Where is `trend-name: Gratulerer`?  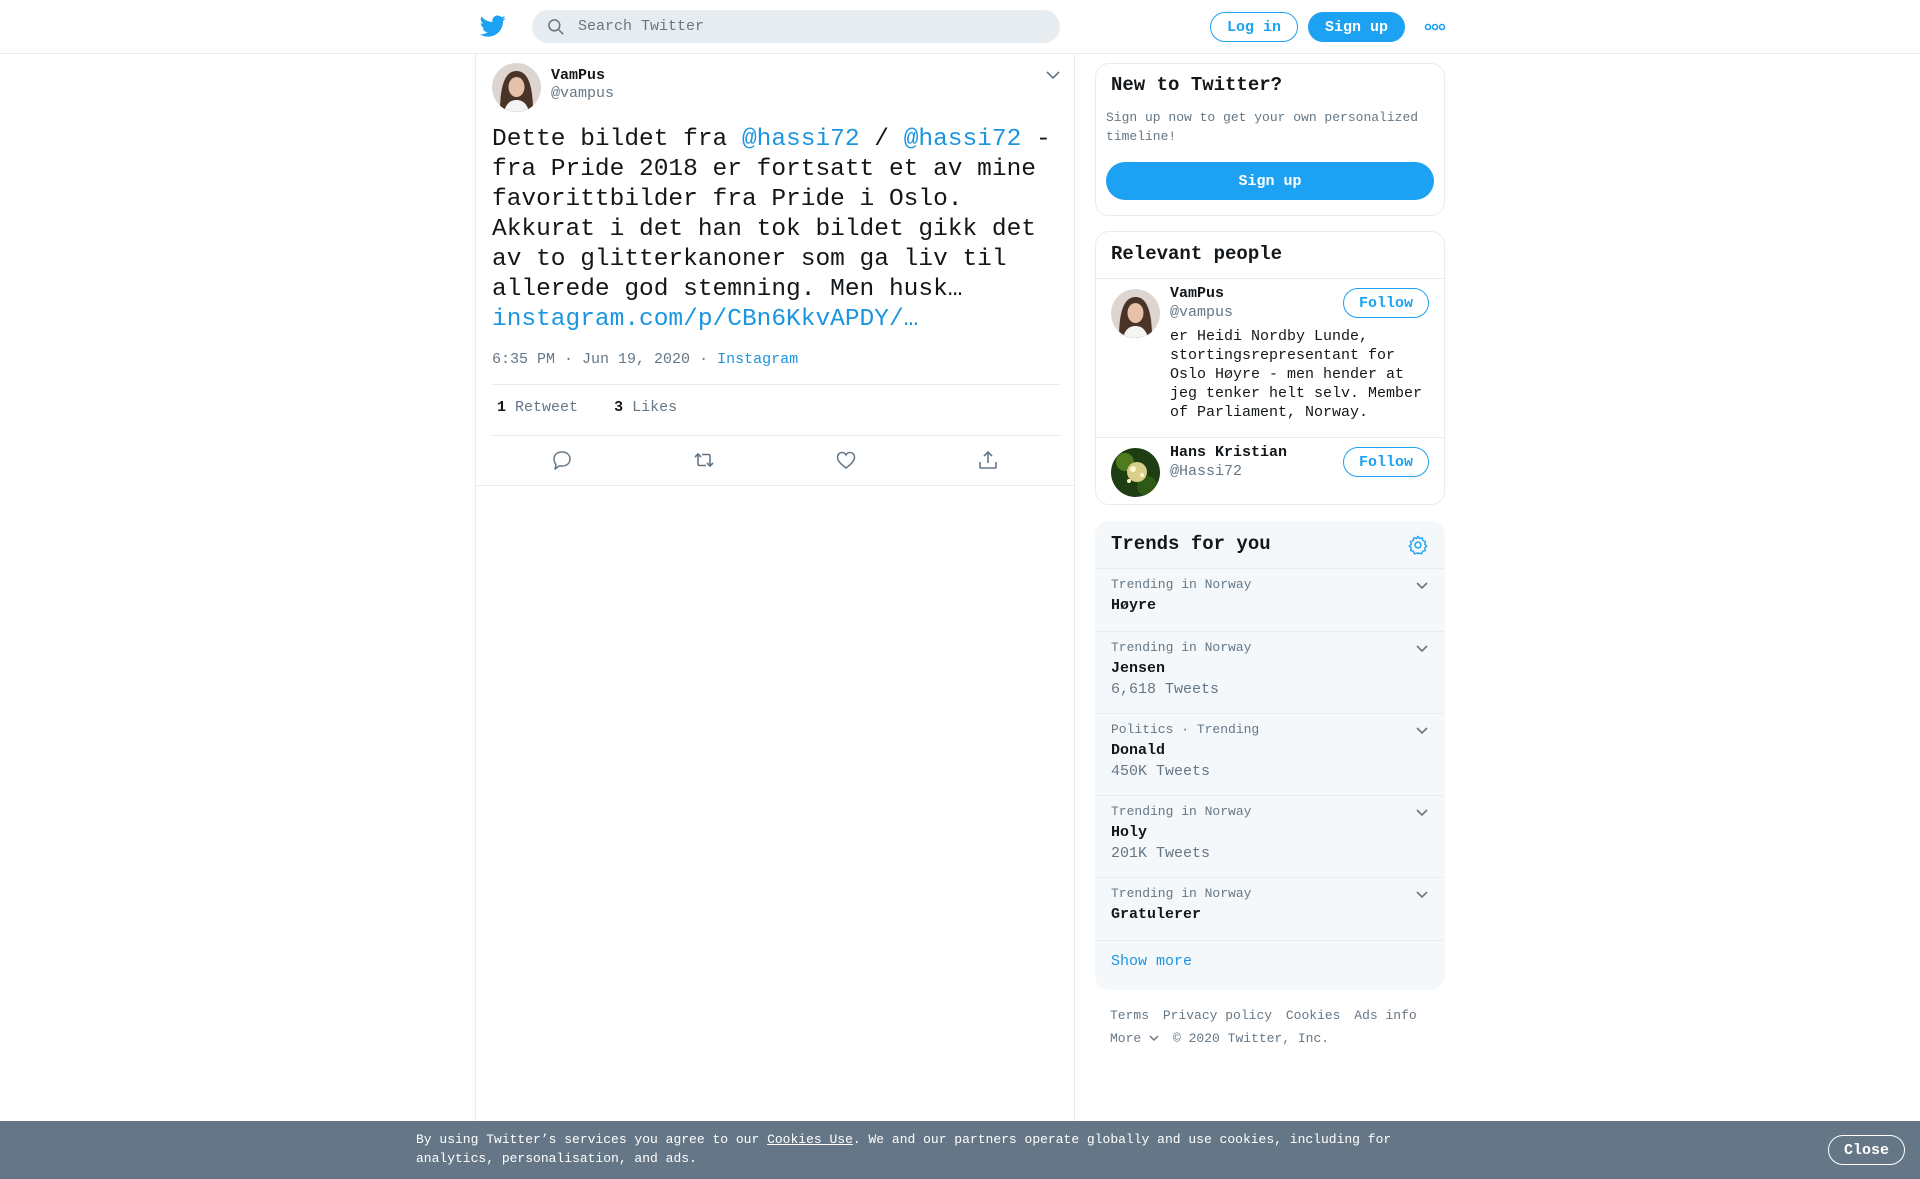 trend-name: Gratulerer is located at coordinates (1156, 914).